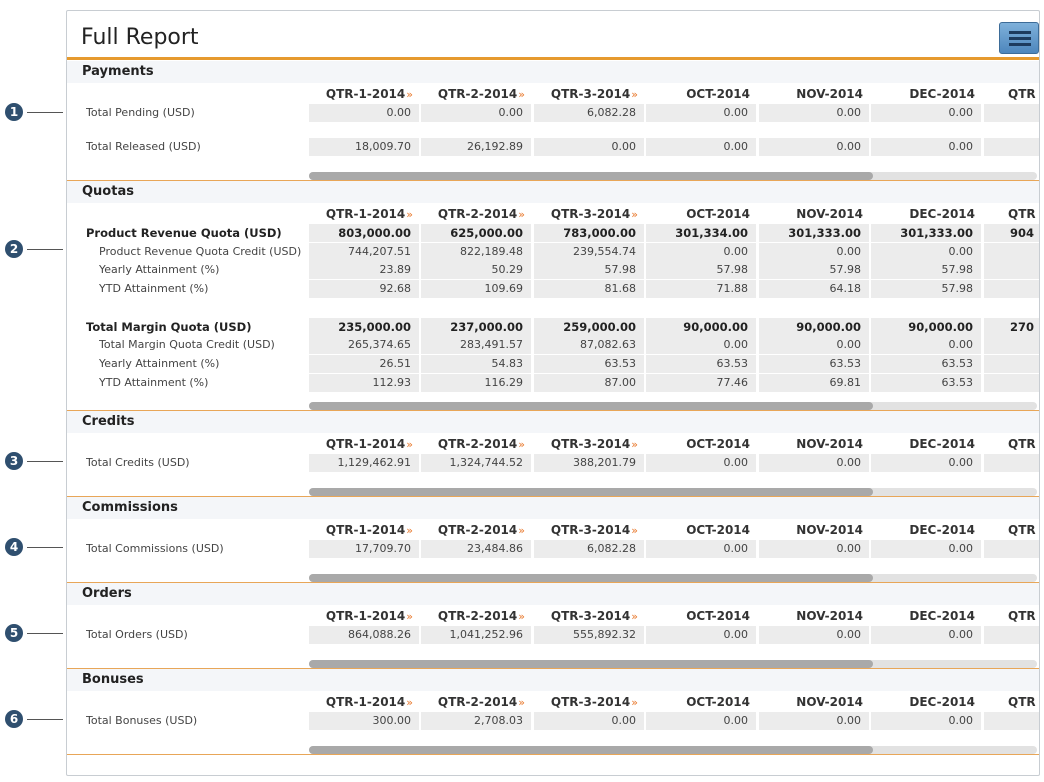  What do you see at coordinates (45, 249) in the screenshot?
I see `callout-2-leader` at bounding box center [45, 249].